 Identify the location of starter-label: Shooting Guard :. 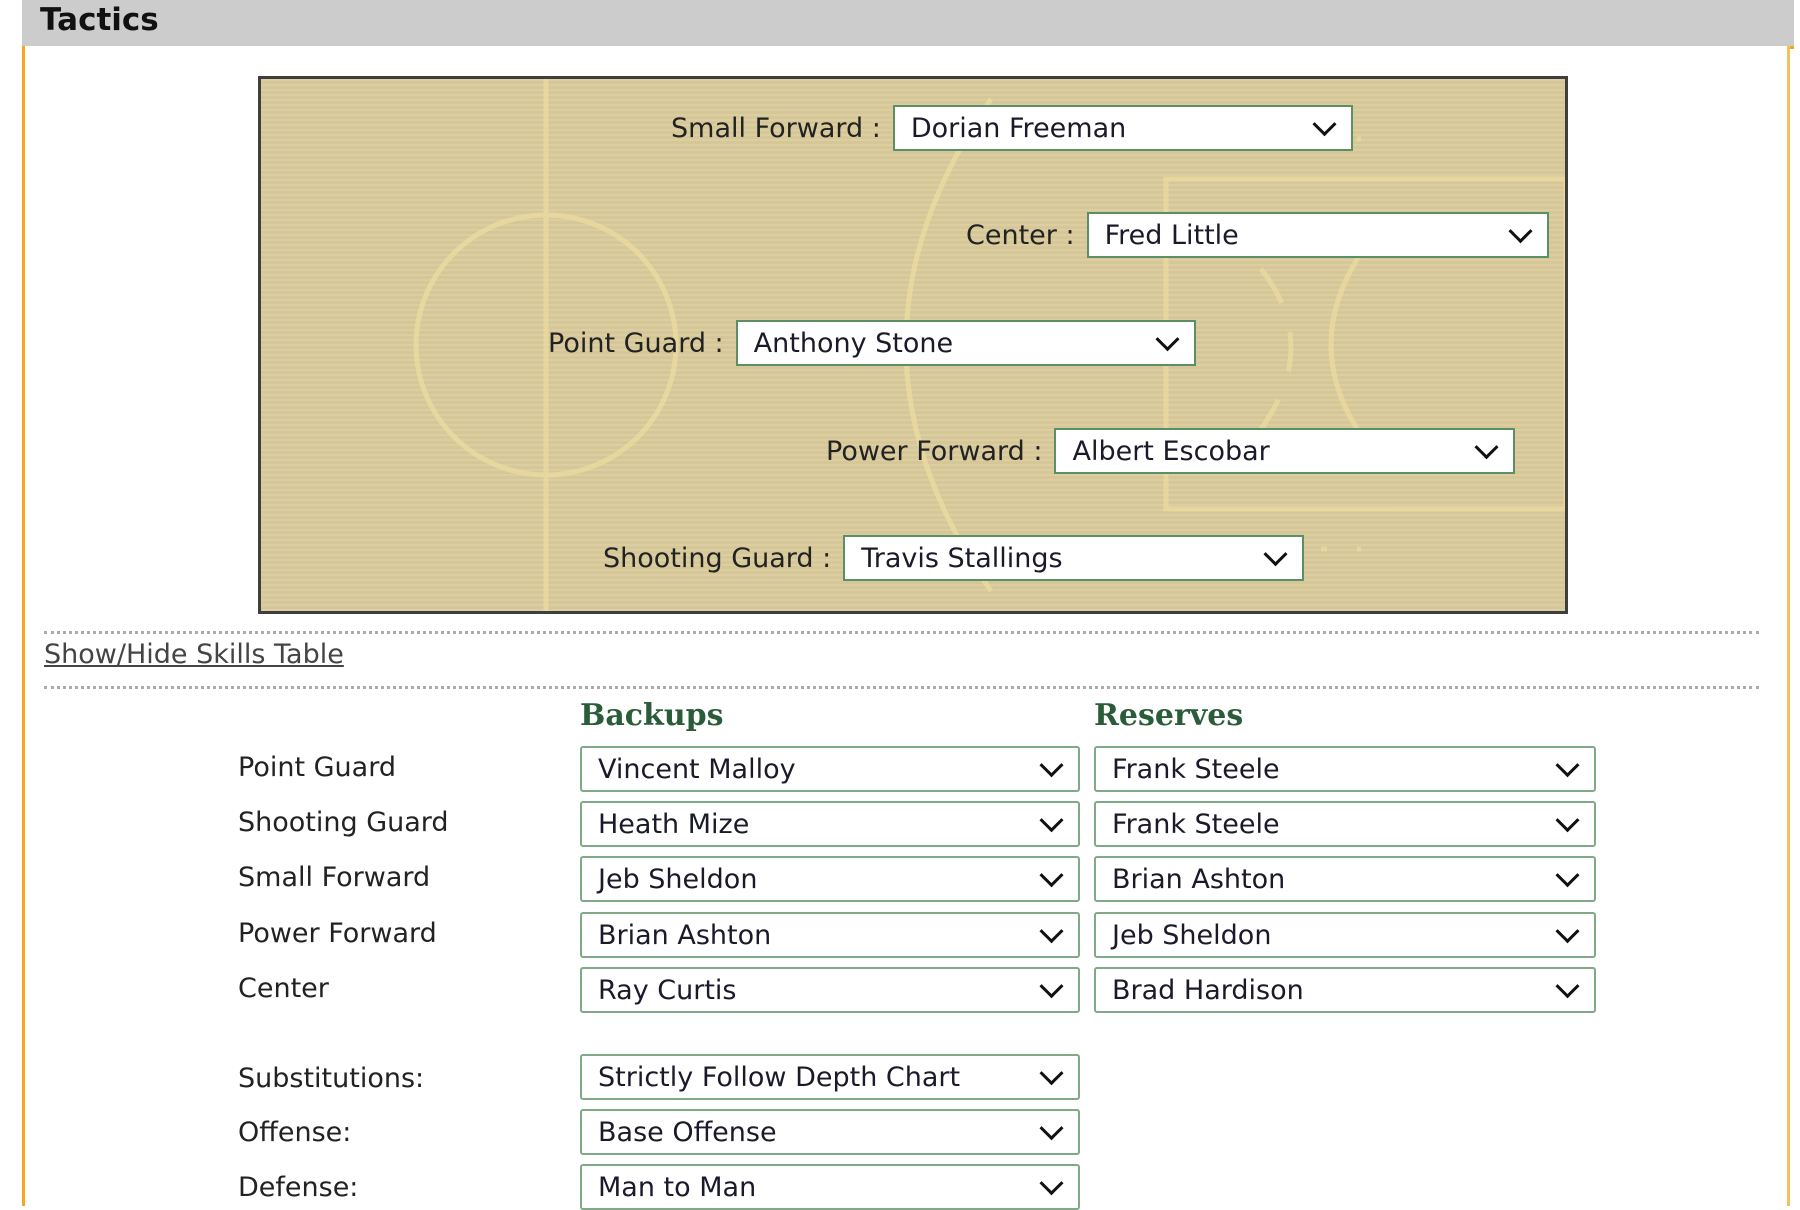
(717, 558).